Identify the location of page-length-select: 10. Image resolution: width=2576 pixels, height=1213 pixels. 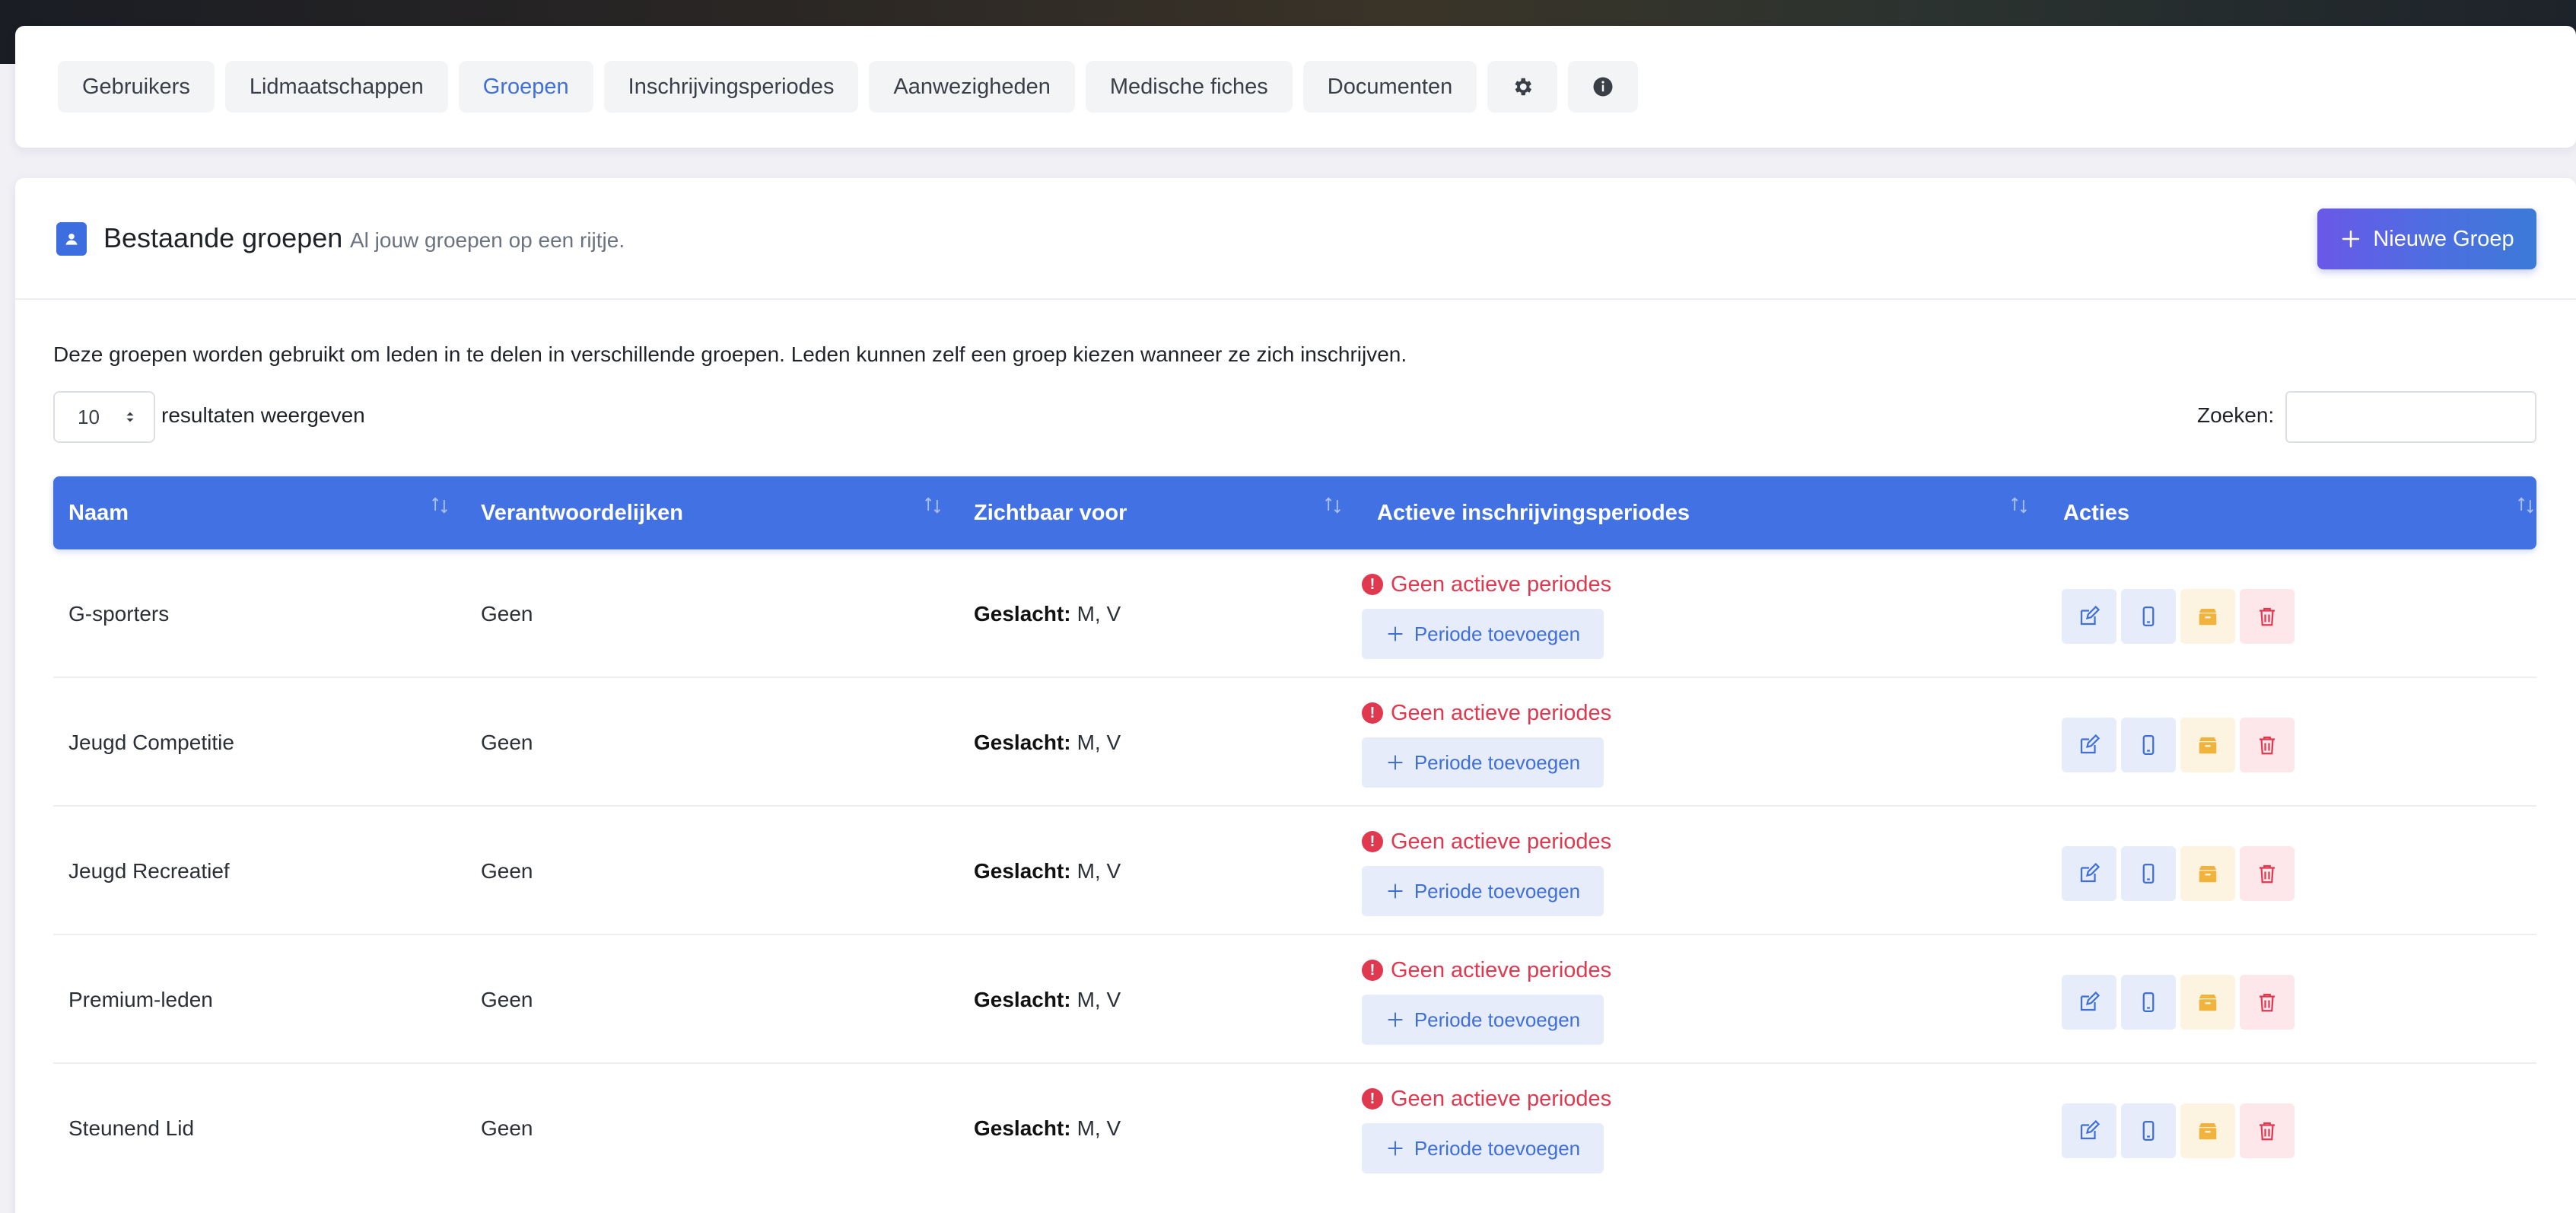
(104, 417).